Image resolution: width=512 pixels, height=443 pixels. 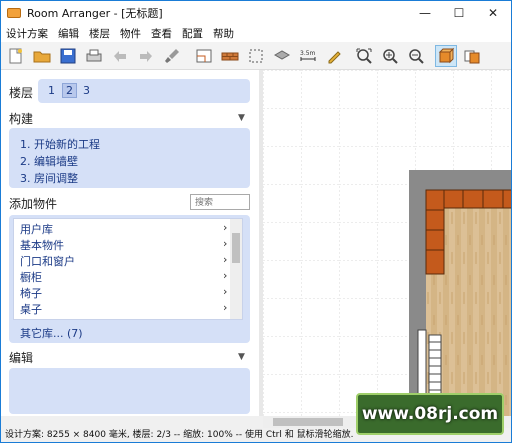 What do you see at coordinates (430, 414) in the screenshot?
I see `watermark-logo: www.08rj.com` at bounding box center [430, 414].